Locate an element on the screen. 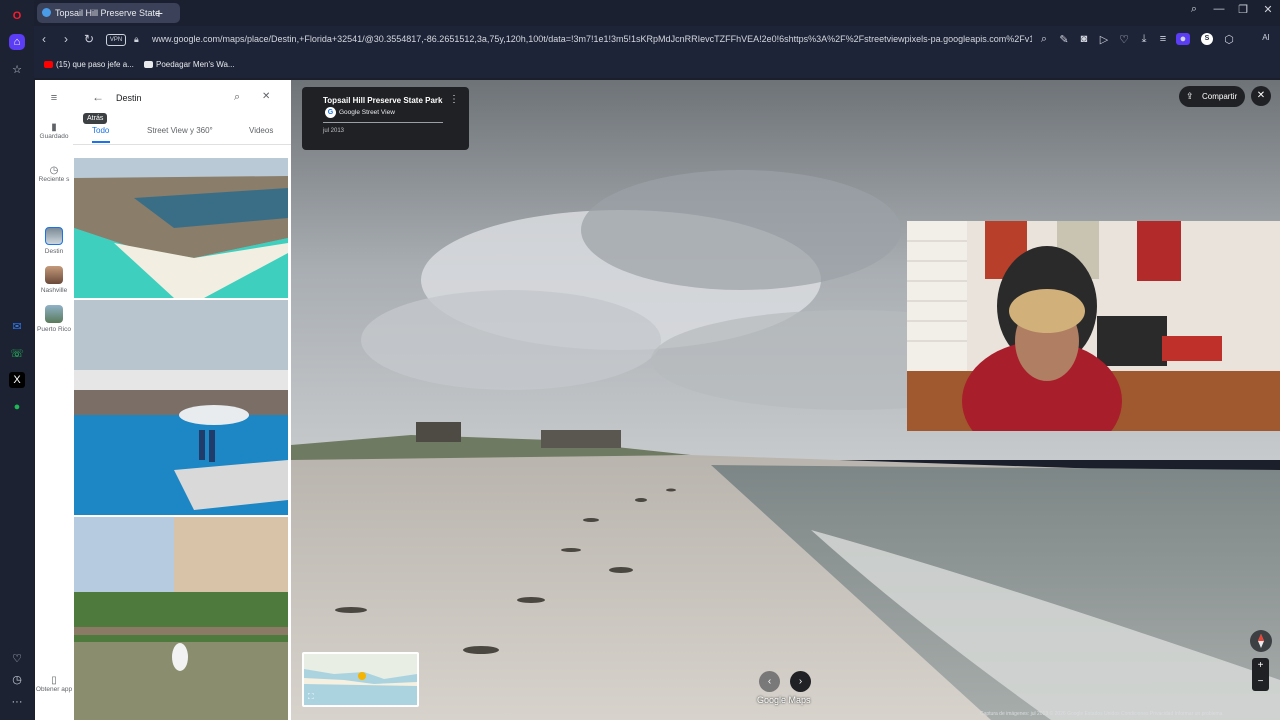 The height and width of the screenshot is (720, 1280). extension-s-icon: S is located at coordinates (1207, 39).